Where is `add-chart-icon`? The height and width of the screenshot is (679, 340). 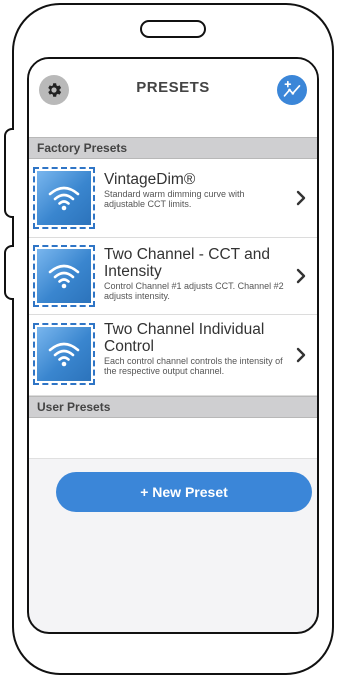 add-chart-icon is located at coordinates (292, 88).